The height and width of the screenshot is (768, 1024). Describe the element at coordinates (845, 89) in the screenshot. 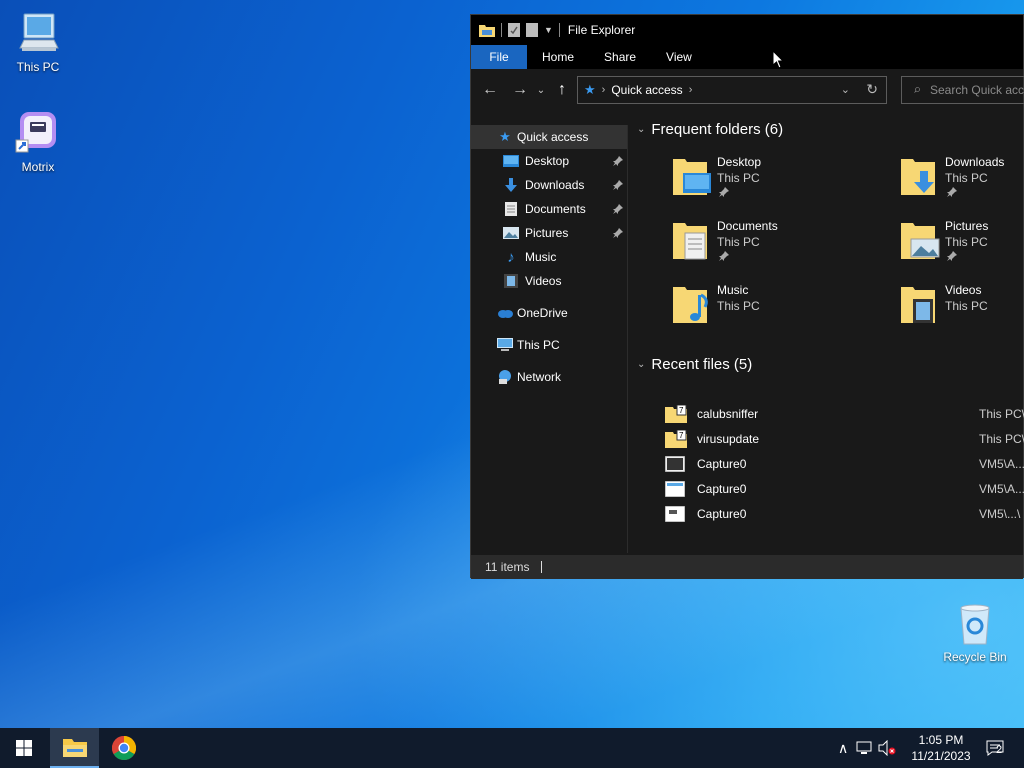

I see `address-dropdown-icon: ⌄` at that location.